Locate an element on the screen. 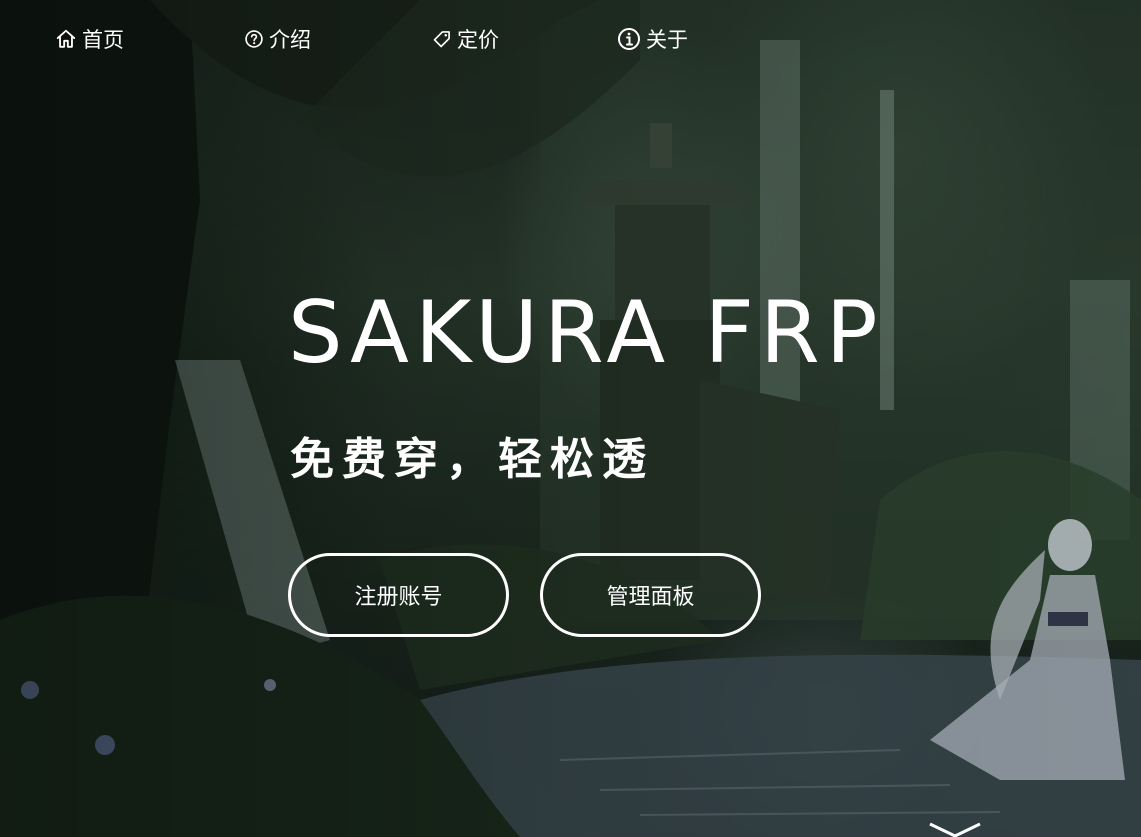 The image size is (1141, 837). nav-item-label: 介绍 is located at coordinates (290, 40).